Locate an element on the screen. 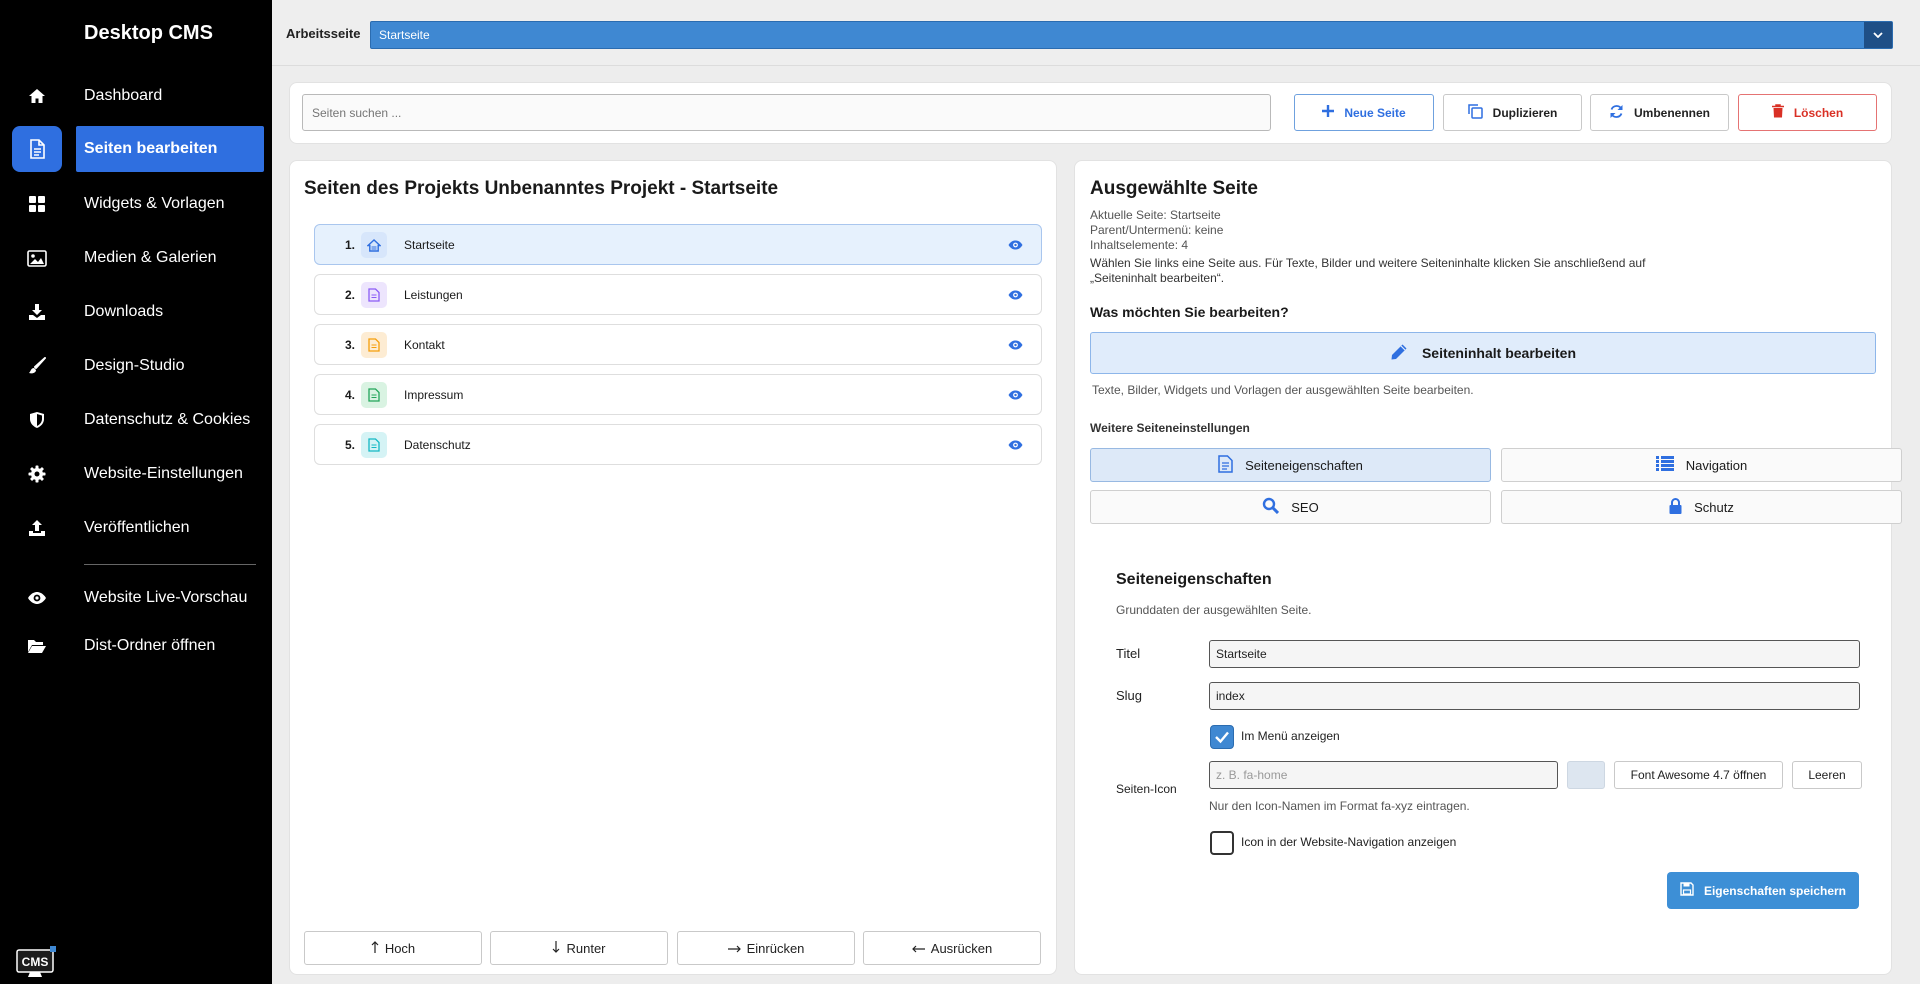 This screenshot has width=1920, height=984. sidebar-item-pages: Seiten bearbeiten is located at coordinates (136, 149).